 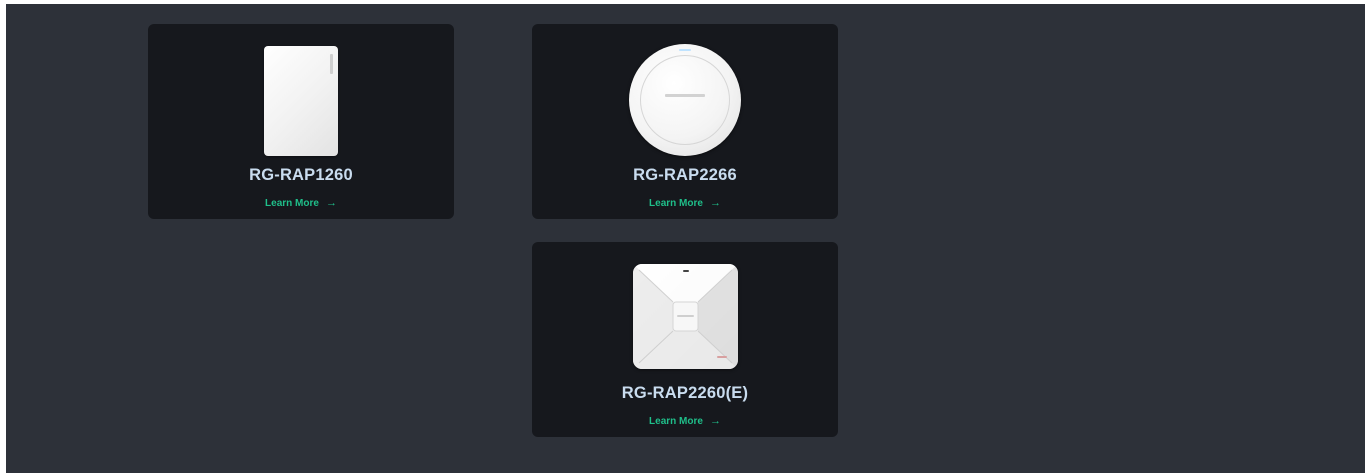 What do you see at coordinates (685, 175) in the screenshot?
I see `product-name: RG-RAP2266` at bounding box center [685, 175].